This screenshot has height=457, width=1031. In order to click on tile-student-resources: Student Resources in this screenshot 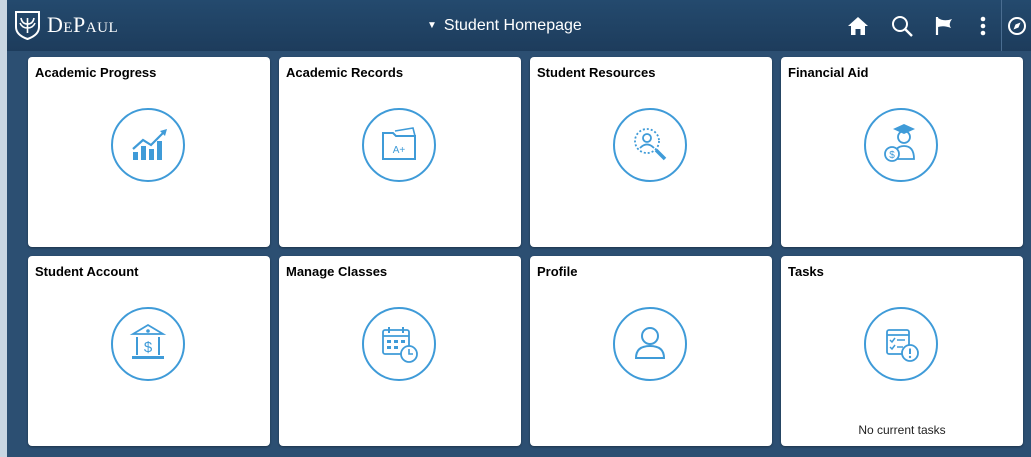, I will do `click(651, 152)`.